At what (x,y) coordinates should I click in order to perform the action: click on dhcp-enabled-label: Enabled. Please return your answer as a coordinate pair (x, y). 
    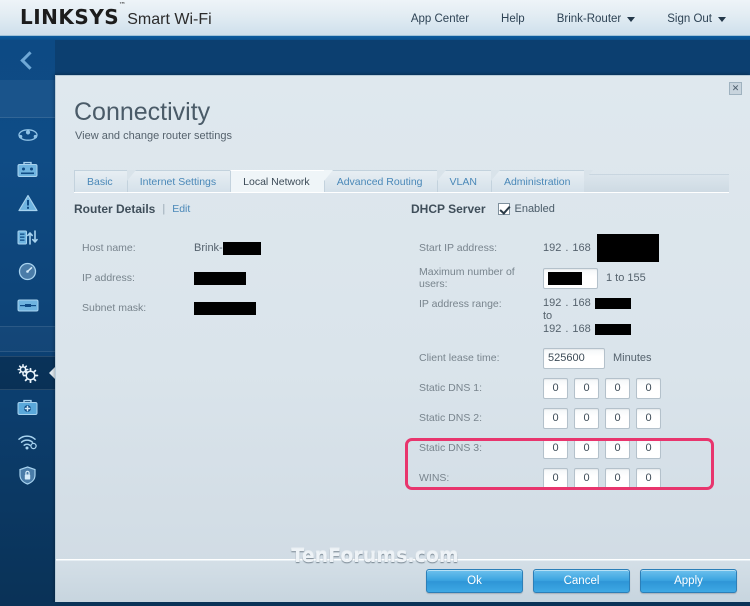
    Looking at the image, I should click on (534, 209).